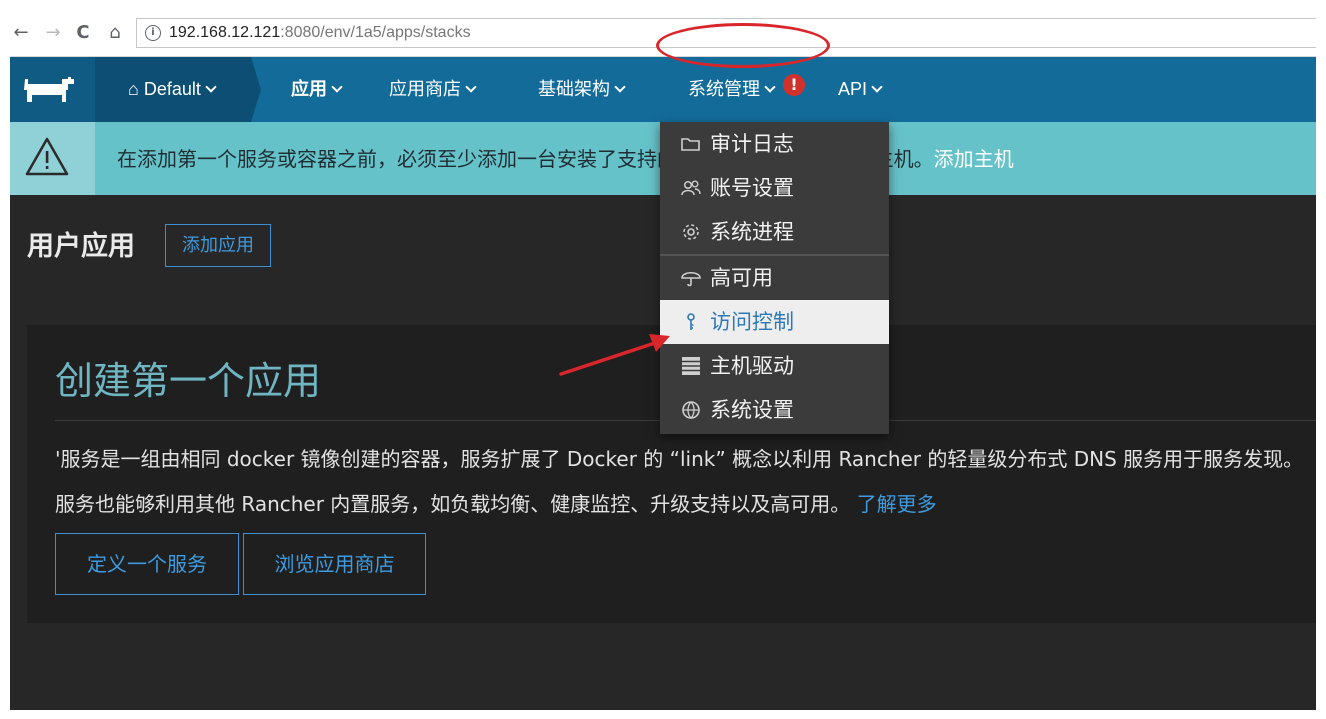 This screenshot has width=1326, height=719. Describe the element at coordinates (794, 85) in the screenshot. I see `alert-icon: !` at that location.